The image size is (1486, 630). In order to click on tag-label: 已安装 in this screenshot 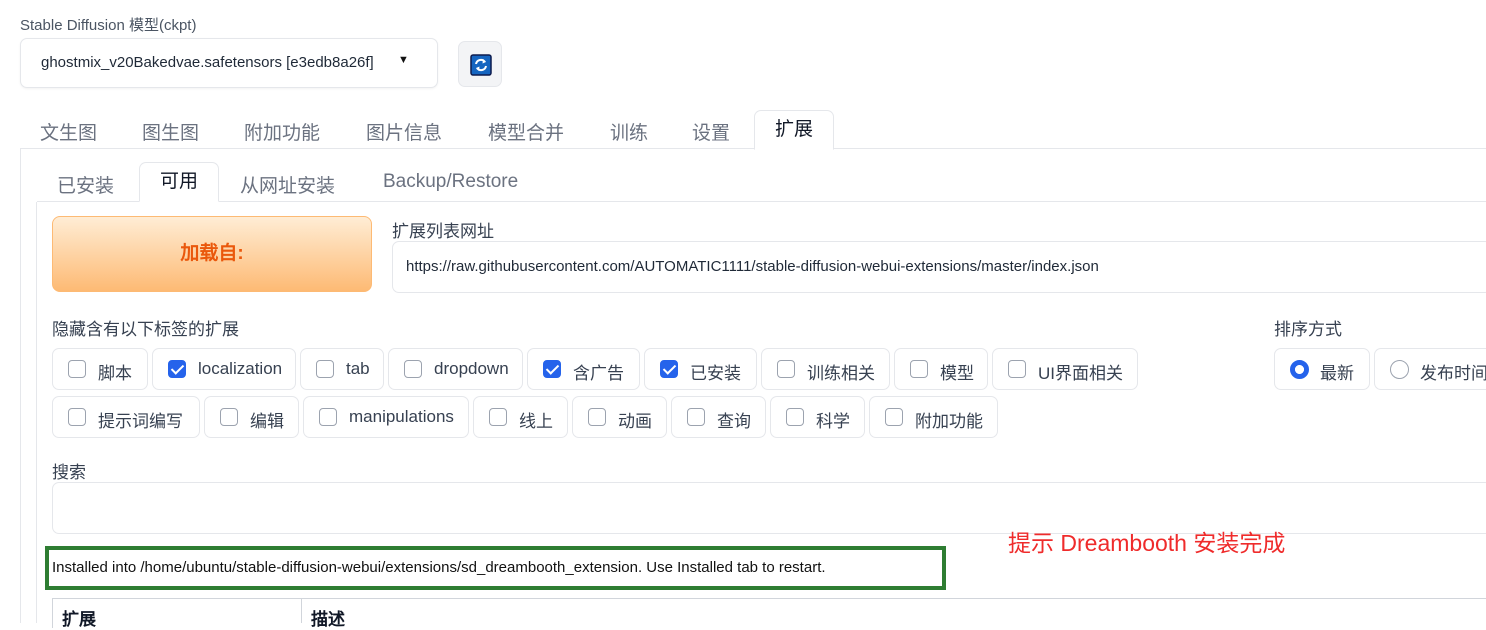, I will do `click(715, 373)`.